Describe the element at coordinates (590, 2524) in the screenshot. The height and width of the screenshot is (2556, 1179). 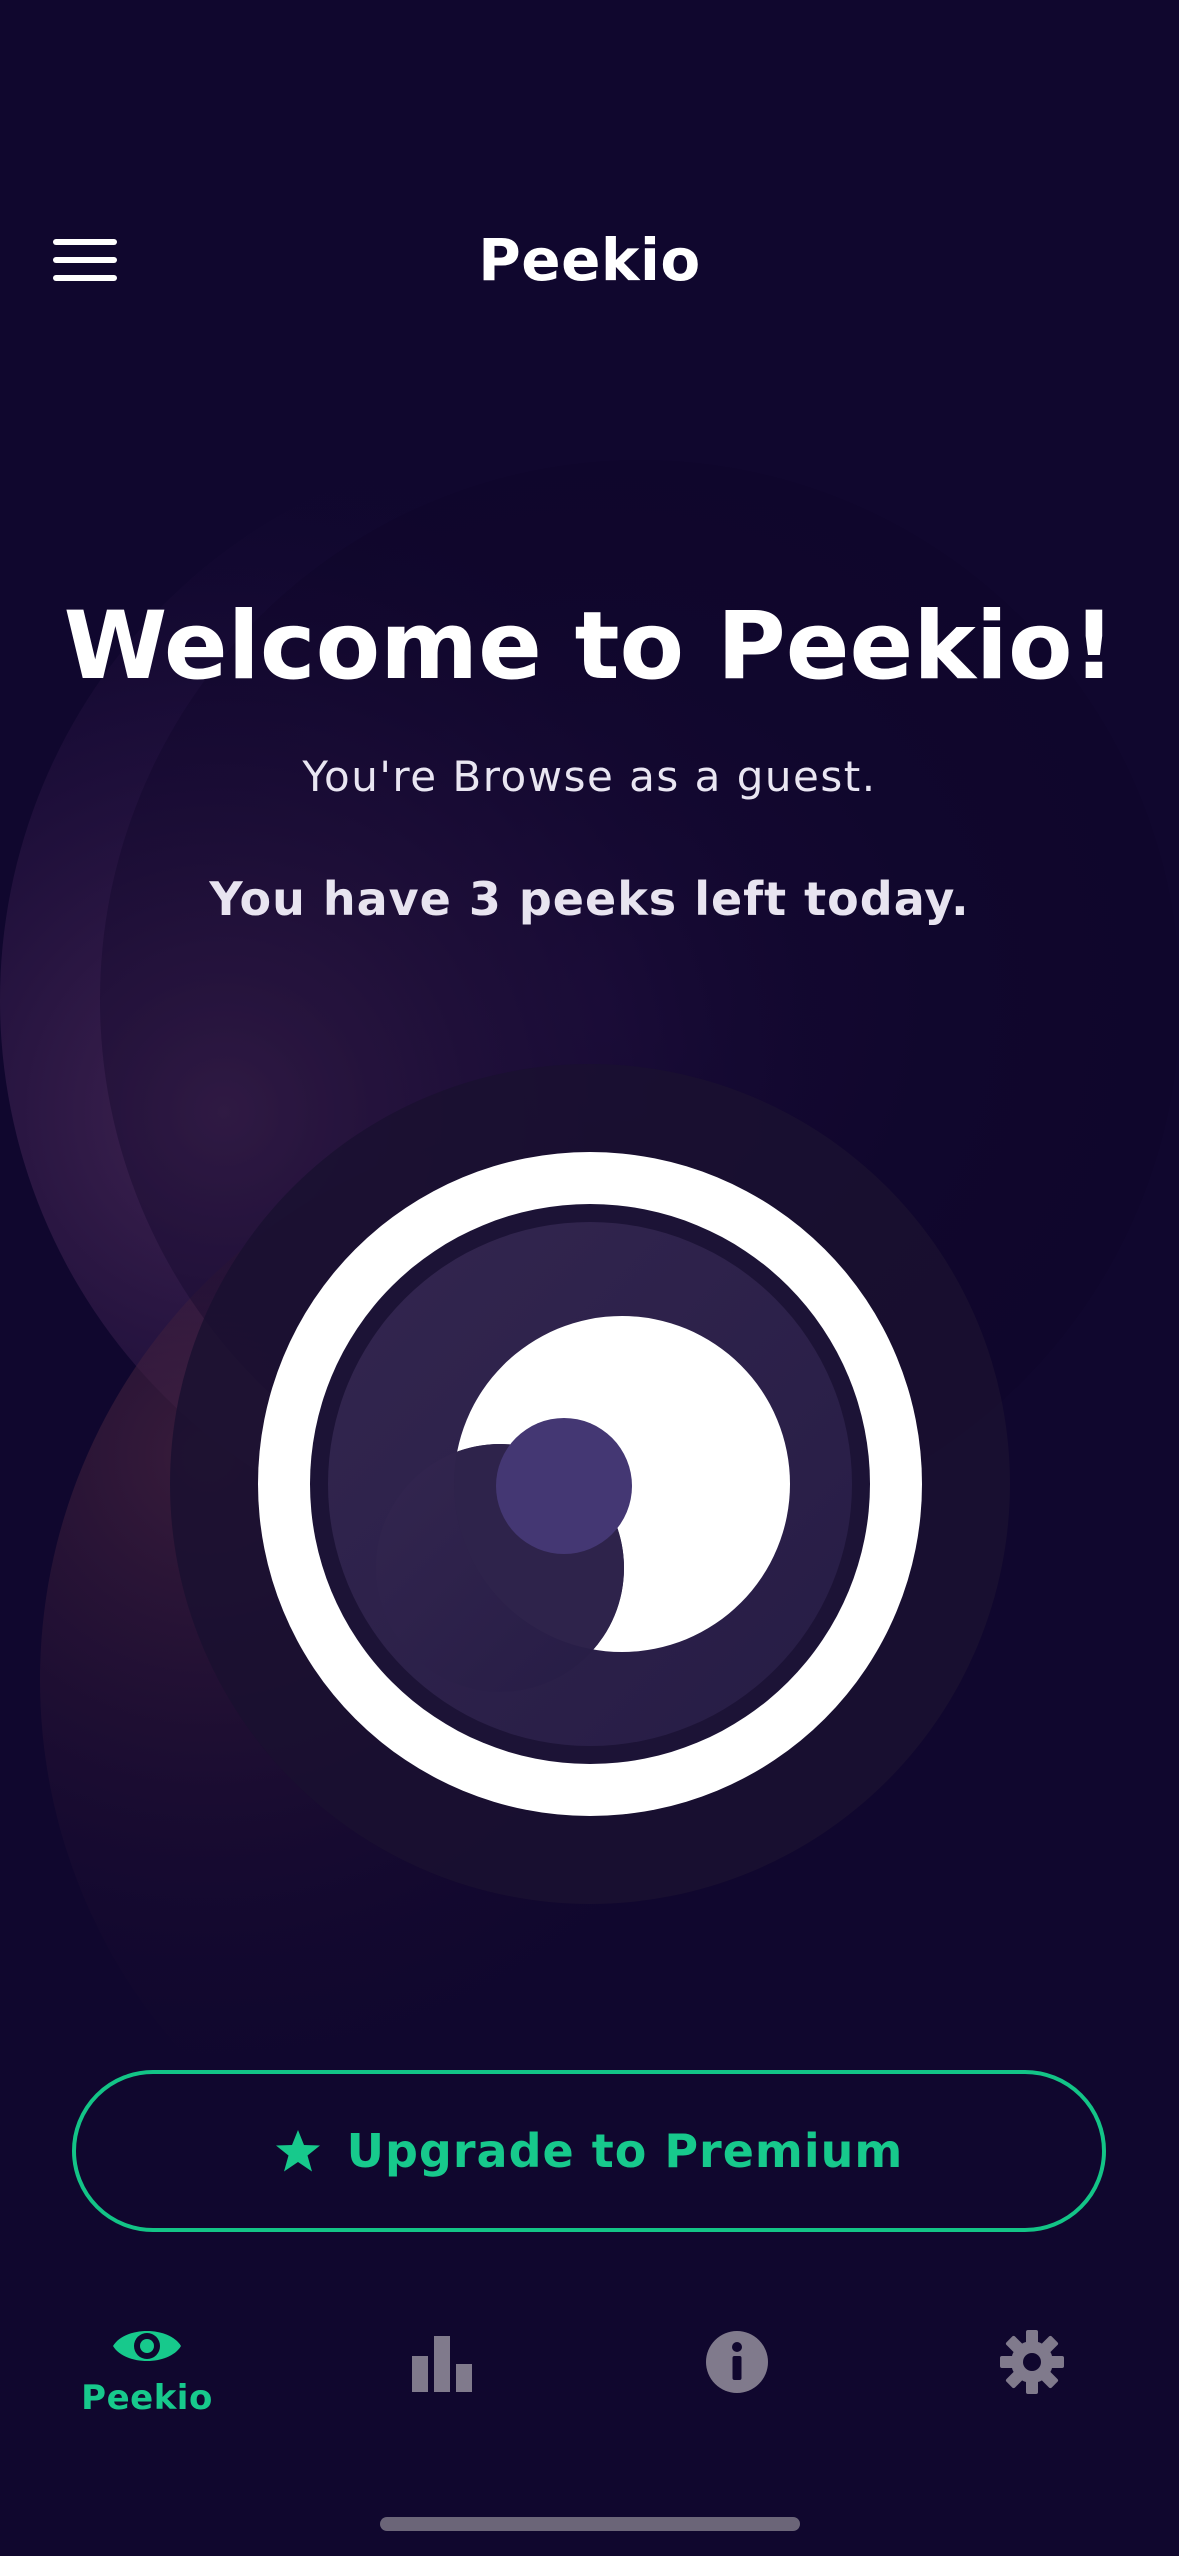
I see `home-indicator` at that location.